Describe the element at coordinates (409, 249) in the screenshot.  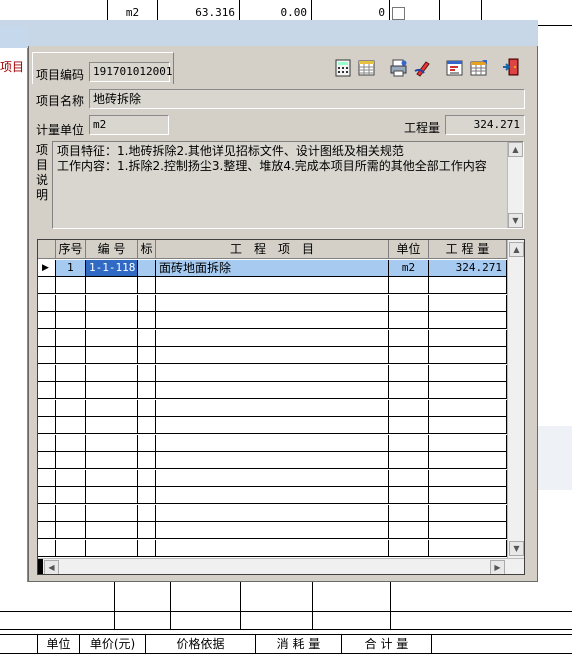
I see `grid-header-unit: 单位` at that location.